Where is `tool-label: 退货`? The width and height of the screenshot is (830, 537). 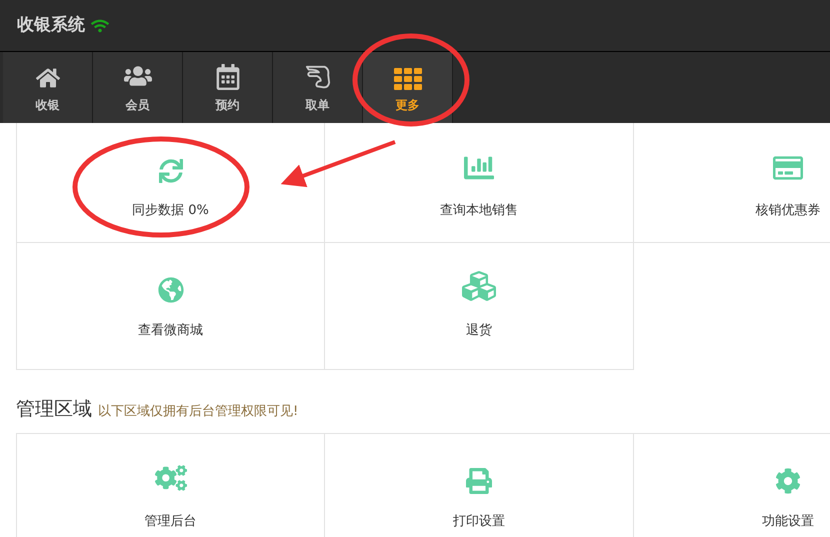 tool-label: 退货 is located at coordinates (479, 331).